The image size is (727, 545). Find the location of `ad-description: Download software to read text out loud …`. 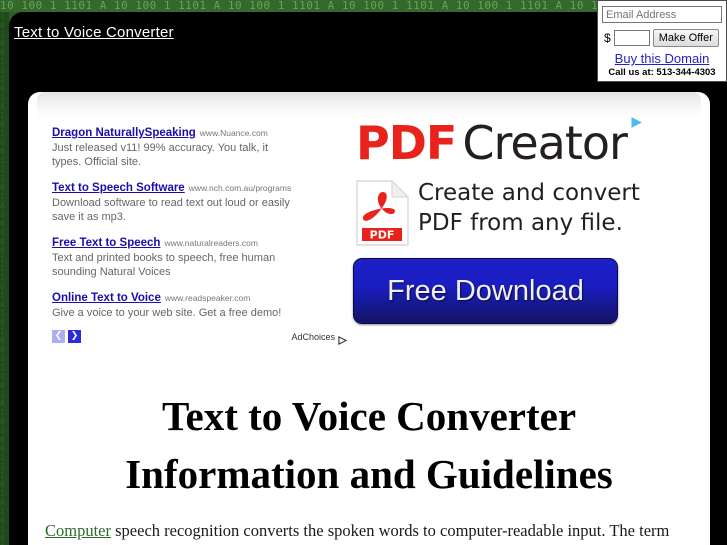

ad-description: Download software to read text out loud … is located at coordinates (171, 210).